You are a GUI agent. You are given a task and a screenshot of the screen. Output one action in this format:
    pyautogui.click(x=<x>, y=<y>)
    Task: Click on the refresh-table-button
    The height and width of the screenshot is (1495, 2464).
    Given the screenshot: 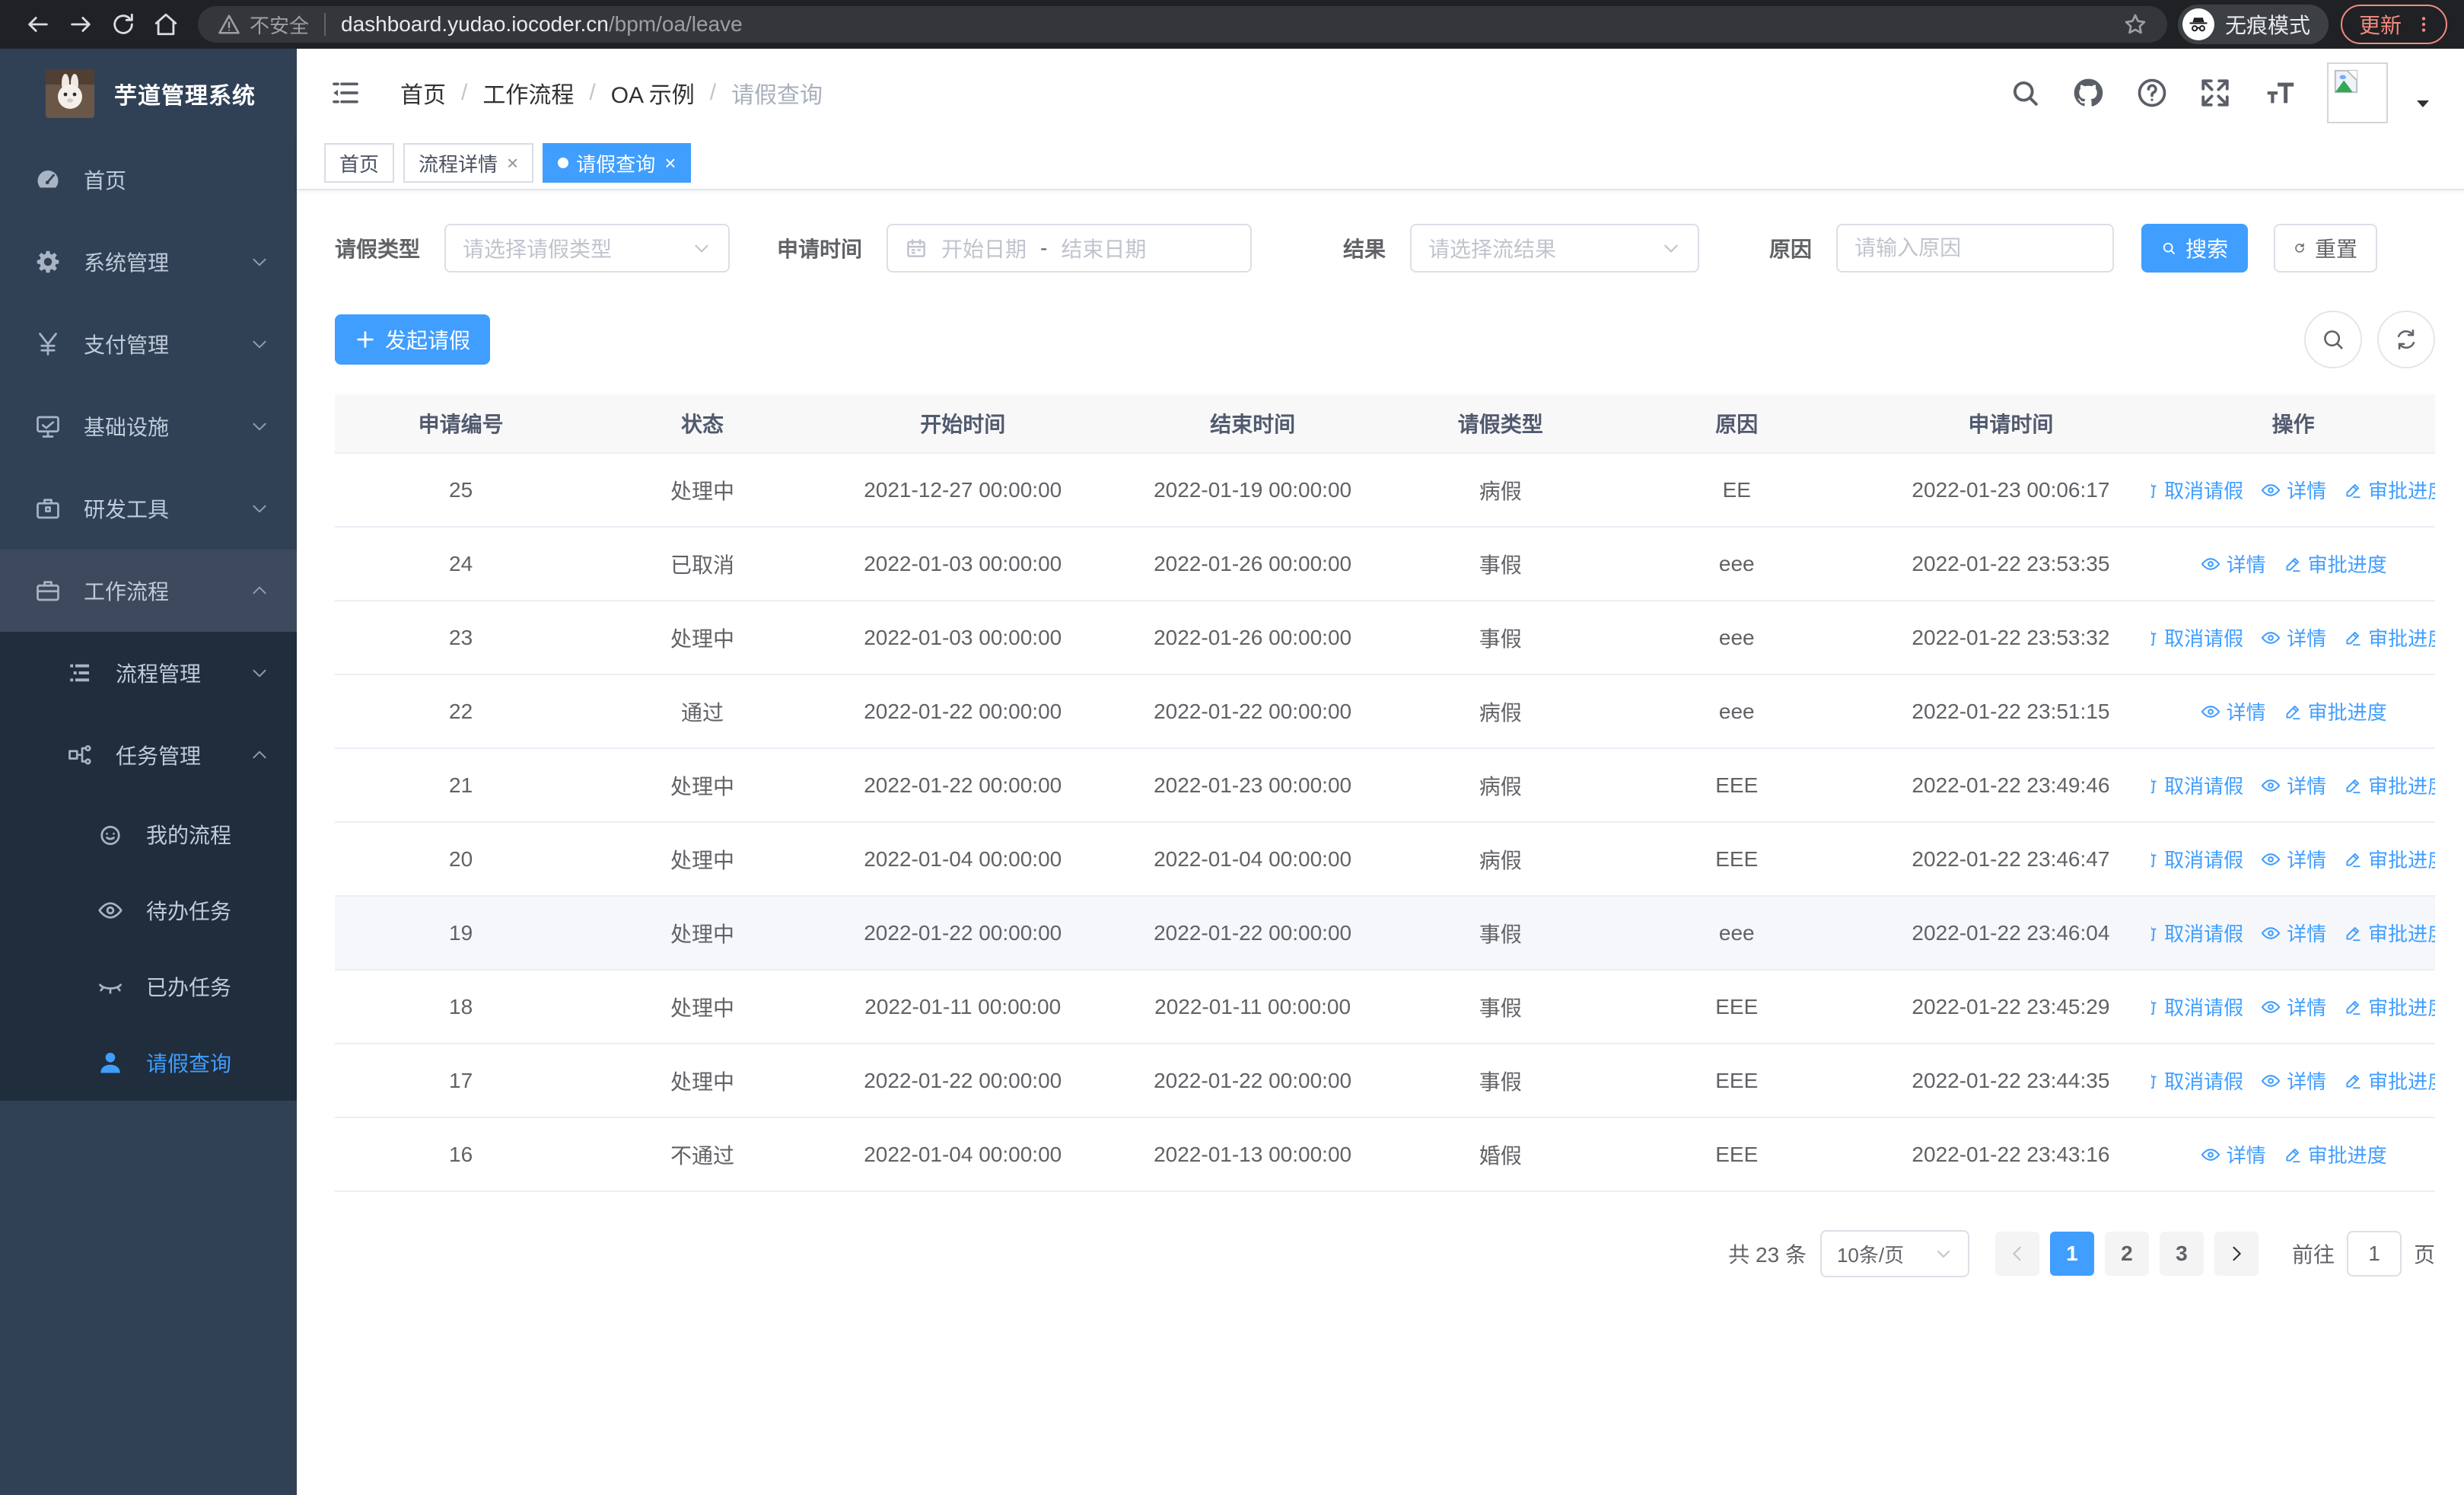 What is the action you would take?
    pyautogui.click(x=2406, y=339)
    